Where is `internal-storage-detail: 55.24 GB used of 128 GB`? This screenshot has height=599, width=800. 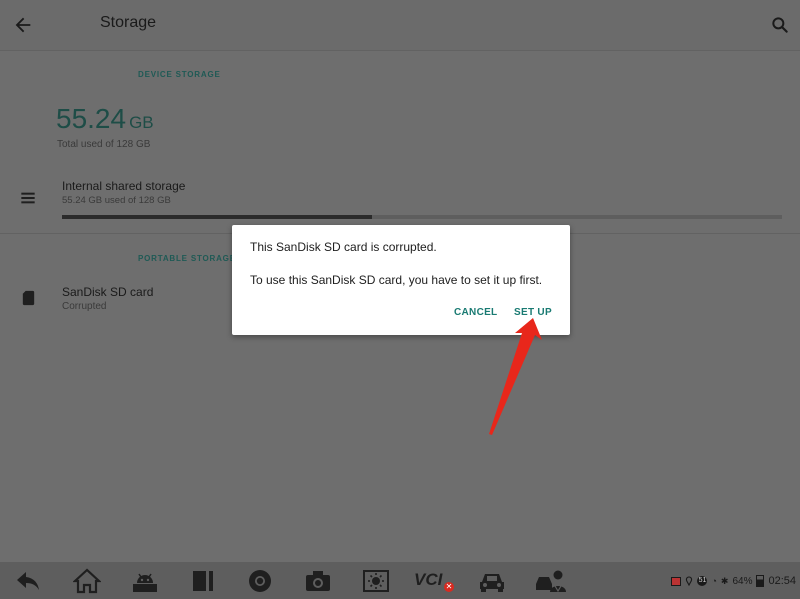
internal-storage-detail: 55.24 GB used of 128 GB is located at coordinates (116, 200).